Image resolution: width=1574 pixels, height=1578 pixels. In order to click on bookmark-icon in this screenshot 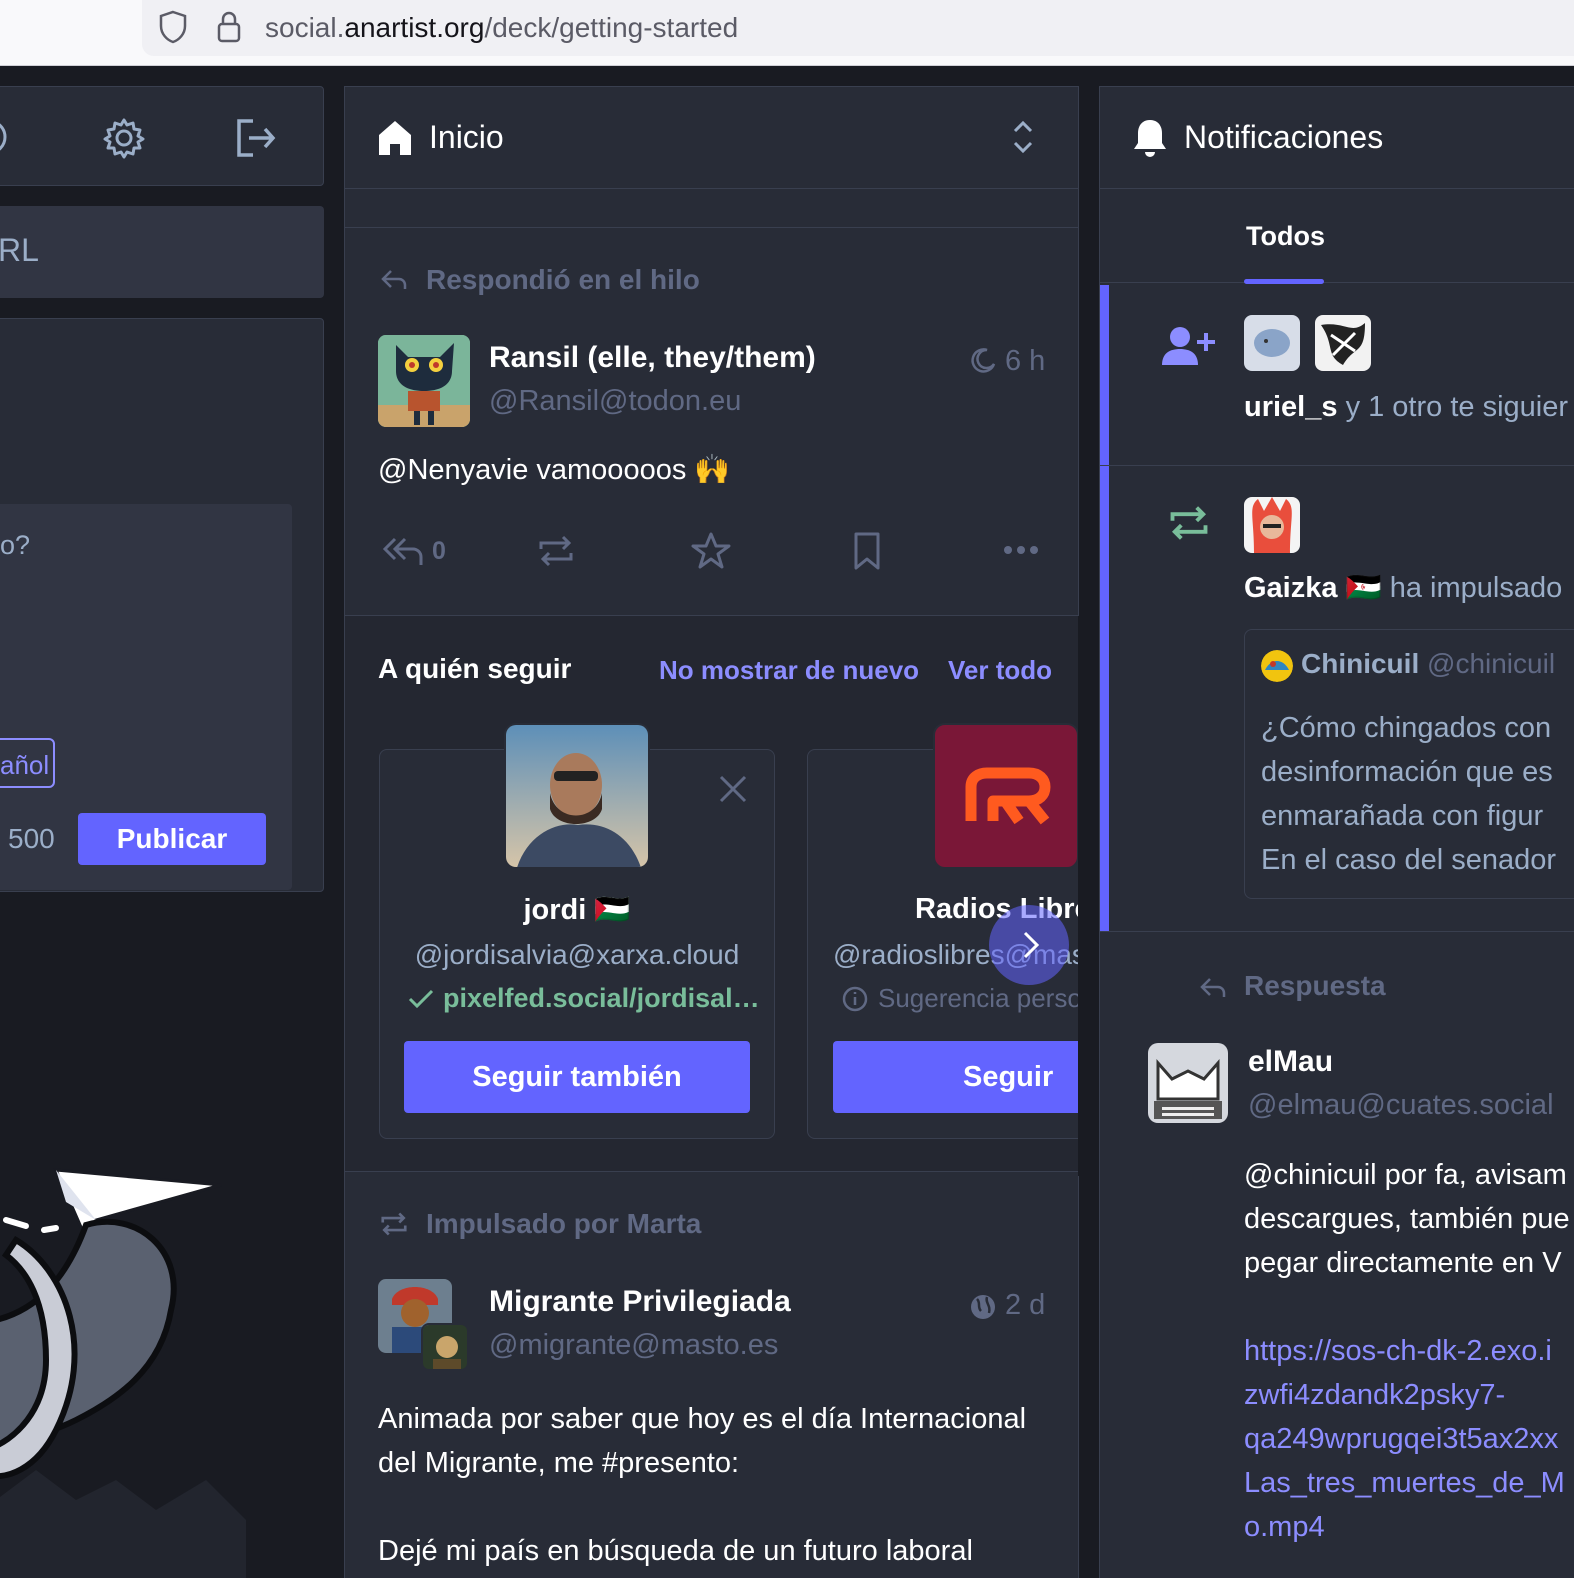, I will do `click(867, 551)`.